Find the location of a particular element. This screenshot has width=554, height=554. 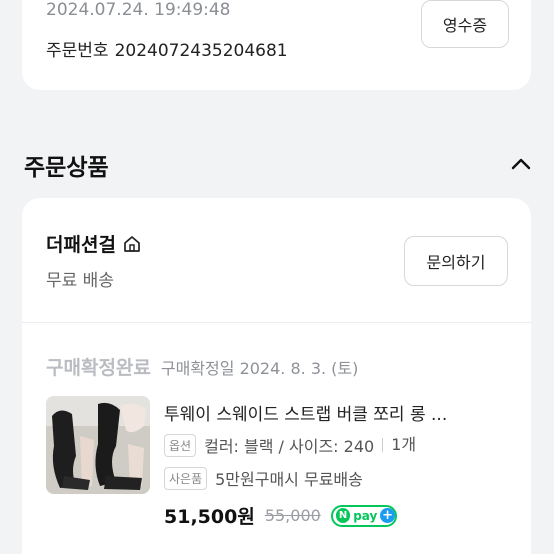

option-text: 컬러: 블랙 / 사이즈: 240 is located at coordinates (289, 446).